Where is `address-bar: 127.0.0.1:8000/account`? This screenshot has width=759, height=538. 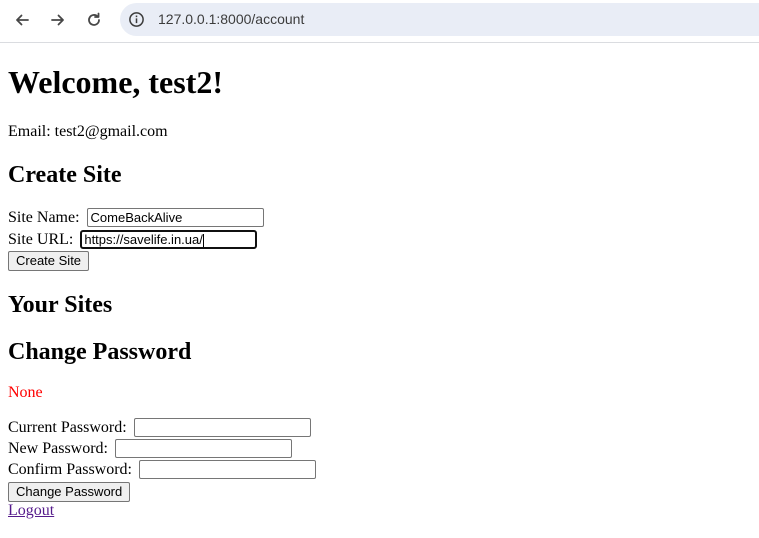 address-bar: 127.0.0.1:8000/account is located at coordinates (439, 19).